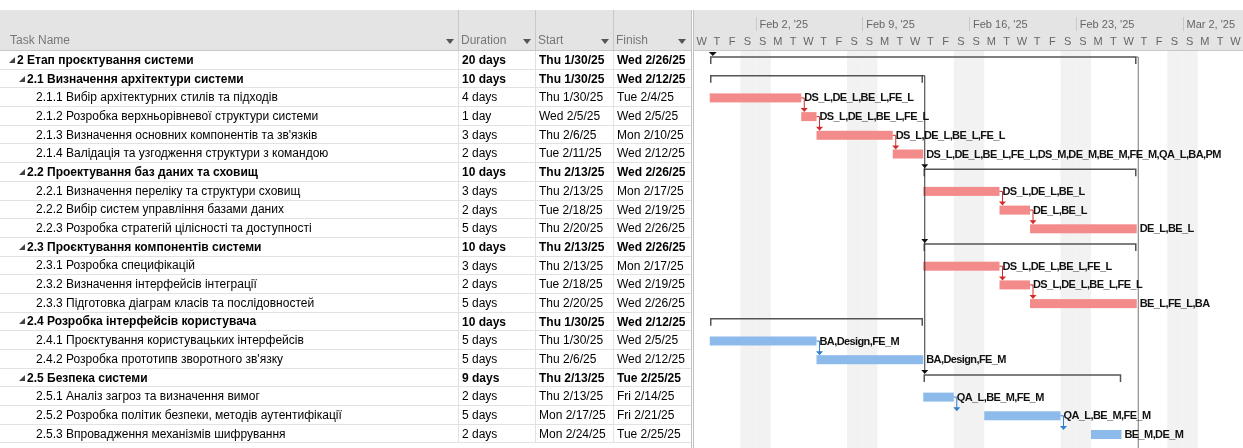 The image size is (1243, 448). I want to click on task-name: 2.1.1 Вибір архітектурних стилів та підходів, so click(157, 97).